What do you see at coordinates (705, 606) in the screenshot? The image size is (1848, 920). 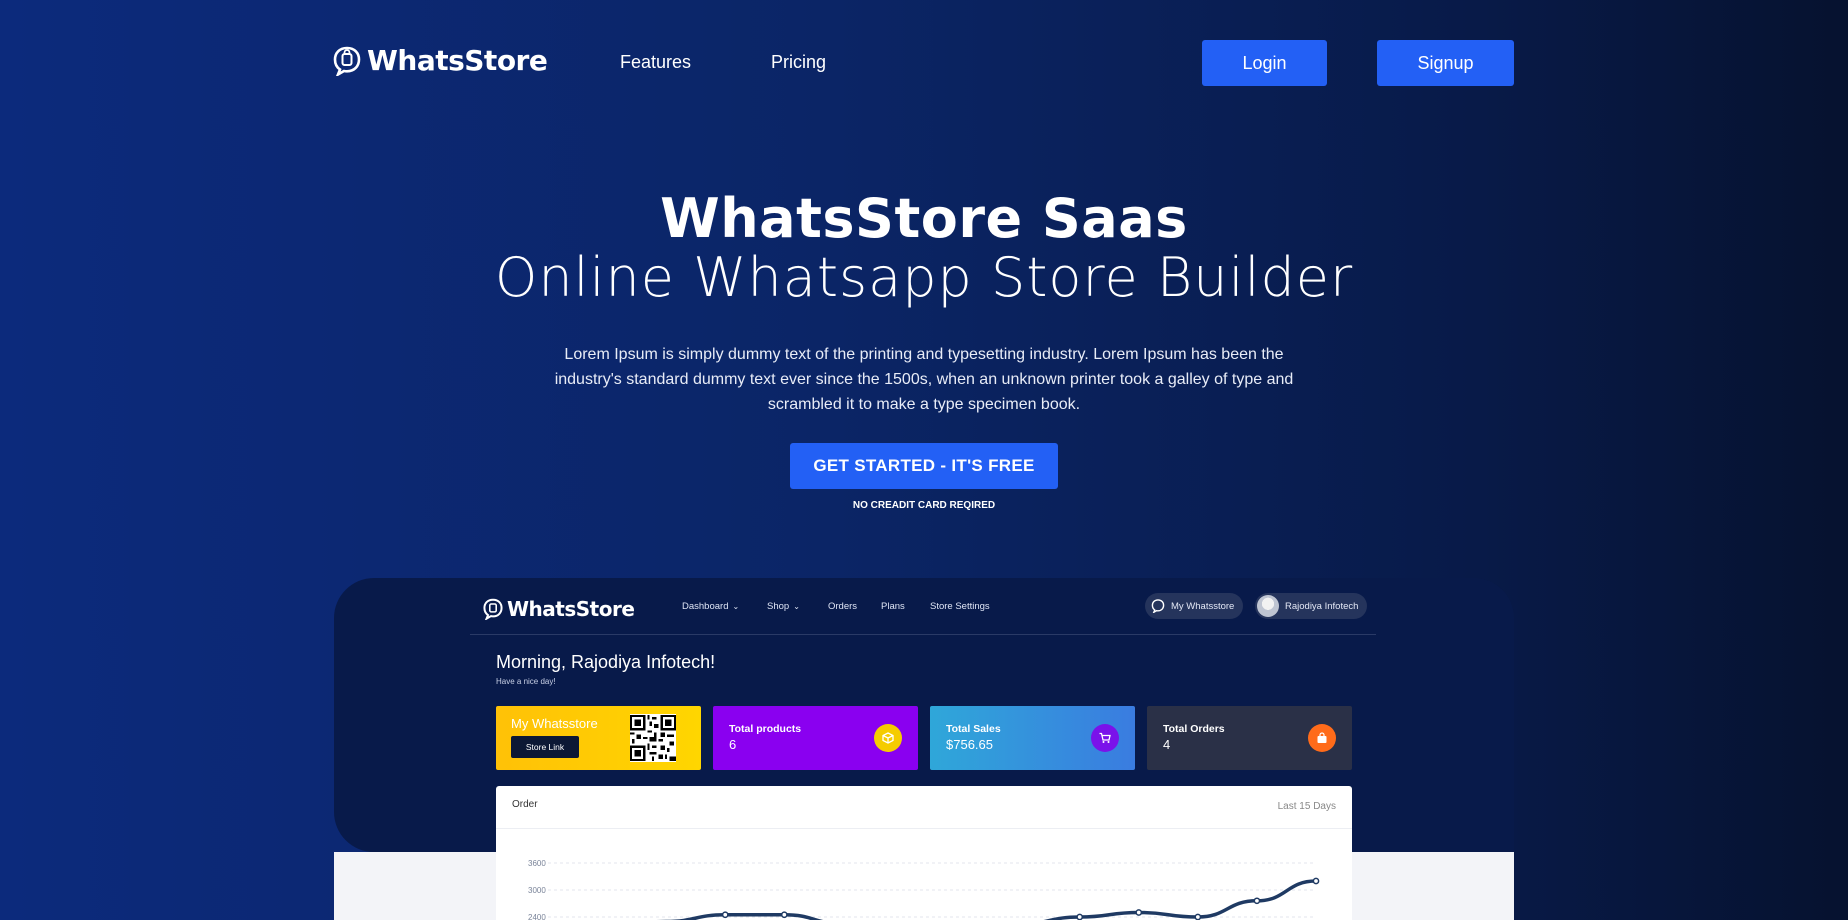 I see `dashboard-nav-dashboard-label: Dashboard` at bounding box center [705, 606].